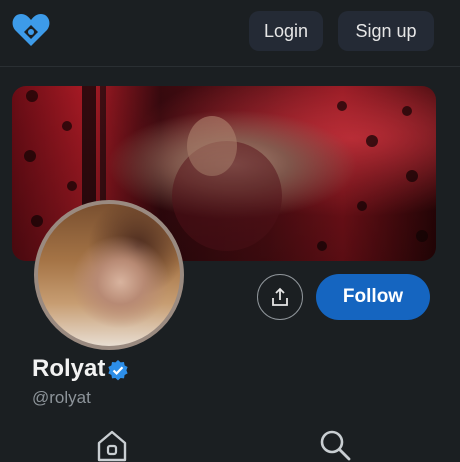  Describe the element at coordinates (286, 31) in the screenshot. I see `login-button: Login` at that location.